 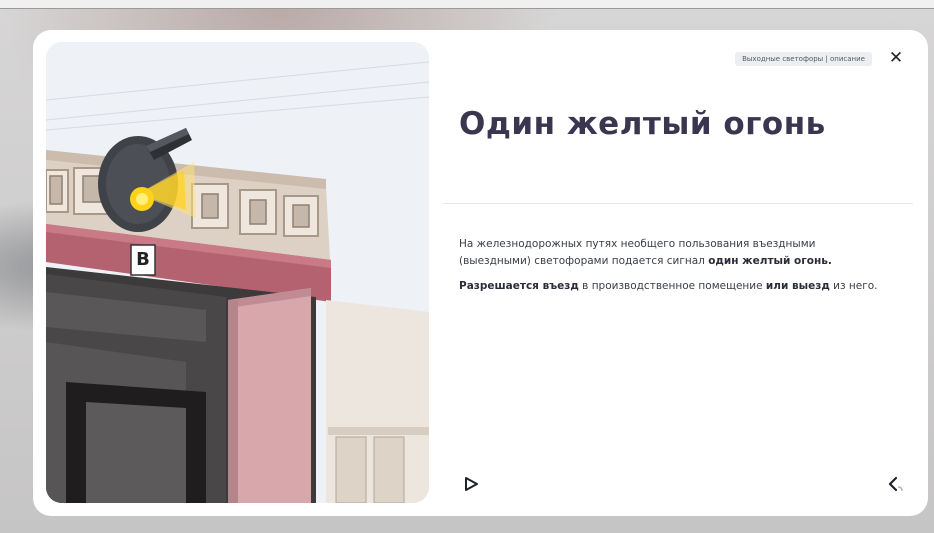 I want to click on play-icon, so click(x=471, y=484).